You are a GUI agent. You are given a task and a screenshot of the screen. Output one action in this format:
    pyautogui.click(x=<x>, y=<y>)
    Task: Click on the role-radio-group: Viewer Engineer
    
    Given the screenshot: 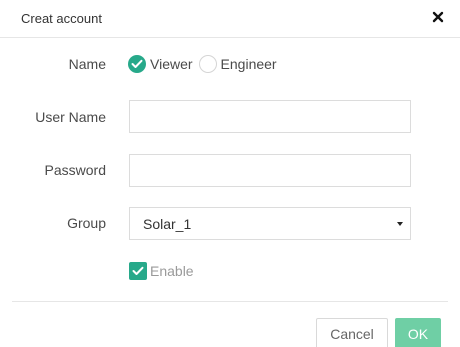 What is the action you would take?
    pyautogui.click(x=205, y=64)
    